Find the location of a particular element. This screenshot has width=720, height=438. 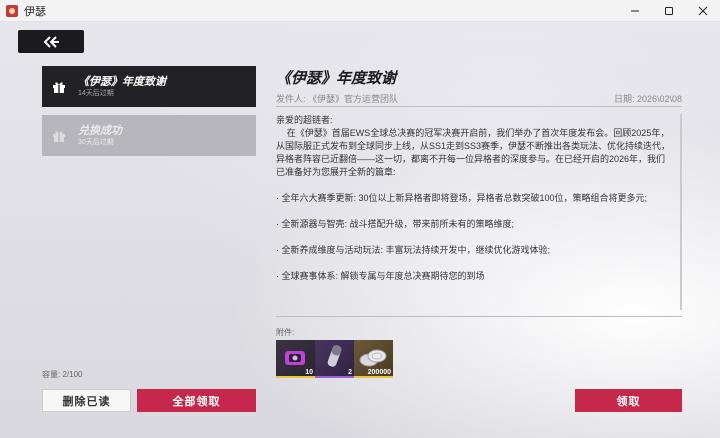

close-button is located at coordinates (703, 11).